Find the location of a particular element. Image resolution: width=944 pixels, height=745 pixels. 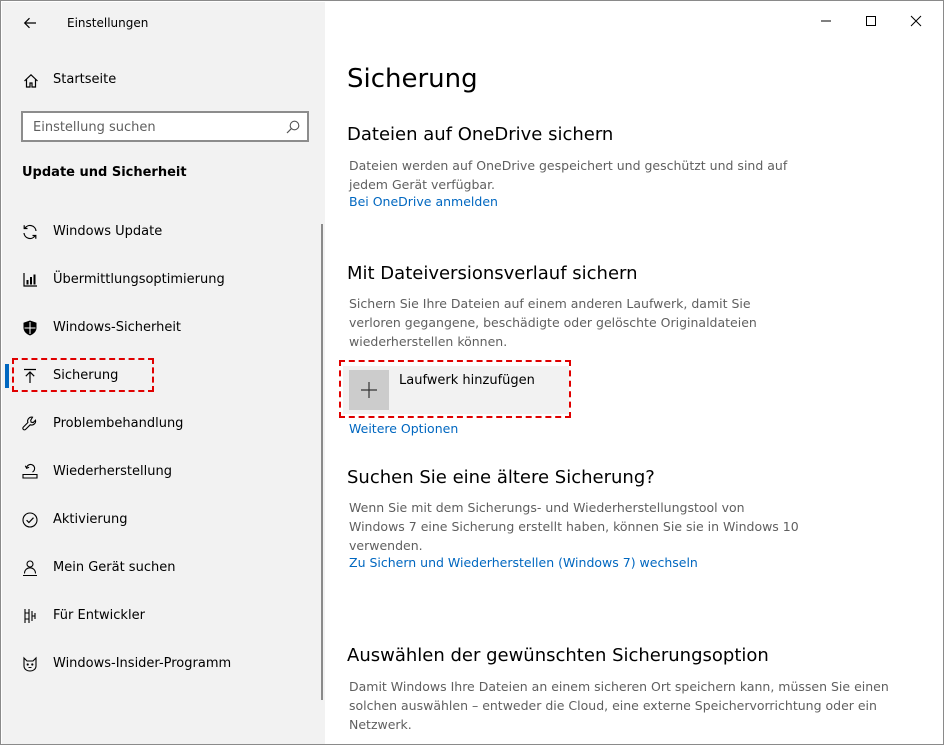

person-pin-icon is located at coordinates (30, 568).